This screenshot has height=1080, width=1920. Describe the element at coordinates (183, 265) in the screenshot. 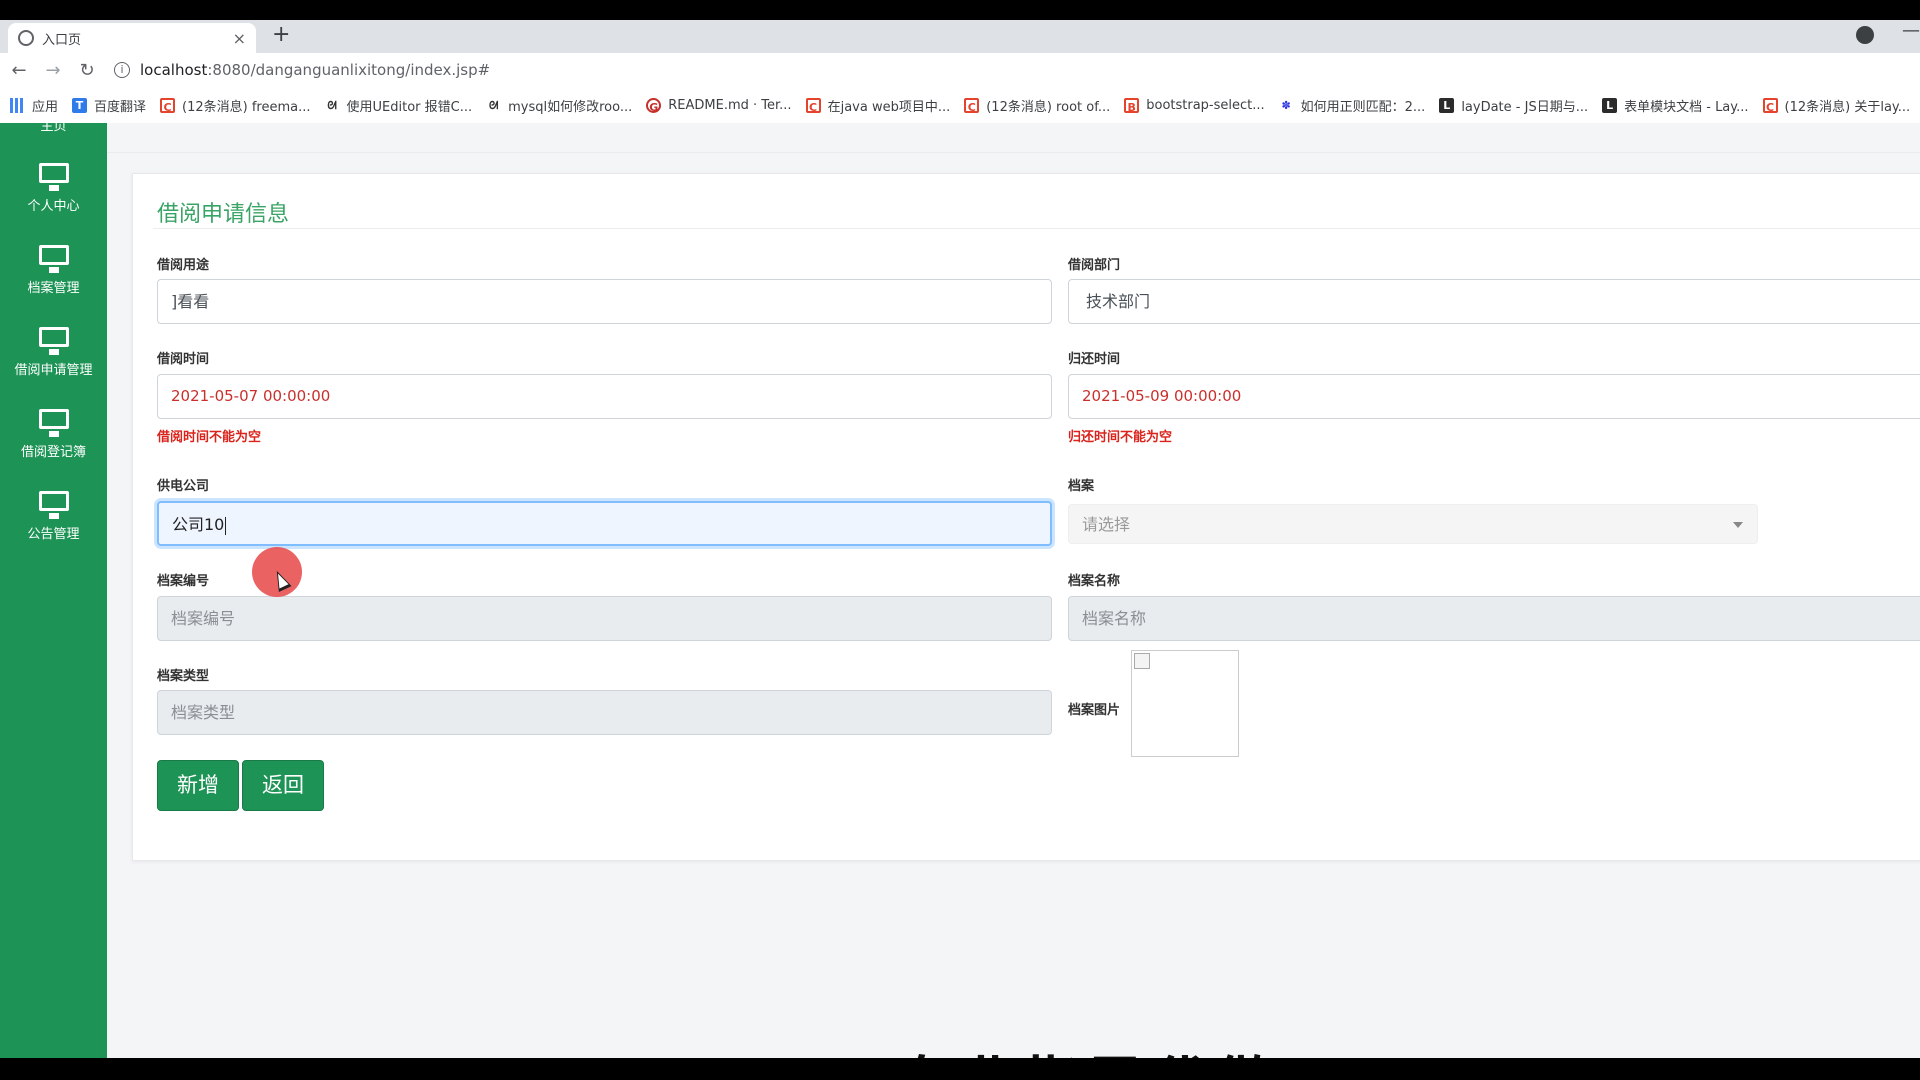

I see `purpose-label: 借阅用途` at that location.